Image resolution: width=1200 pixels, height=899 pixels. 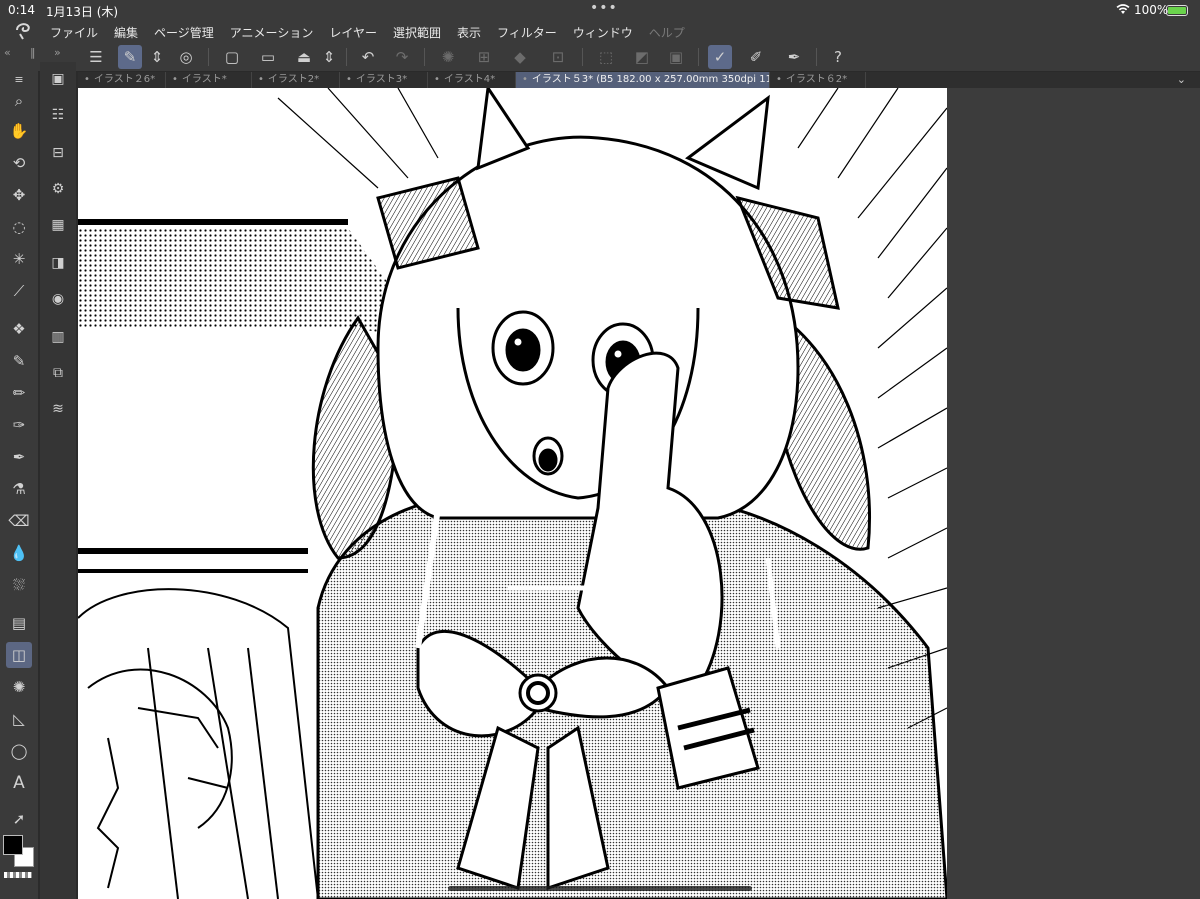 What do you see at coordinates (21, 10) in the screenshot?
I see `clock: 0:14` at bounding box center [21, 10].